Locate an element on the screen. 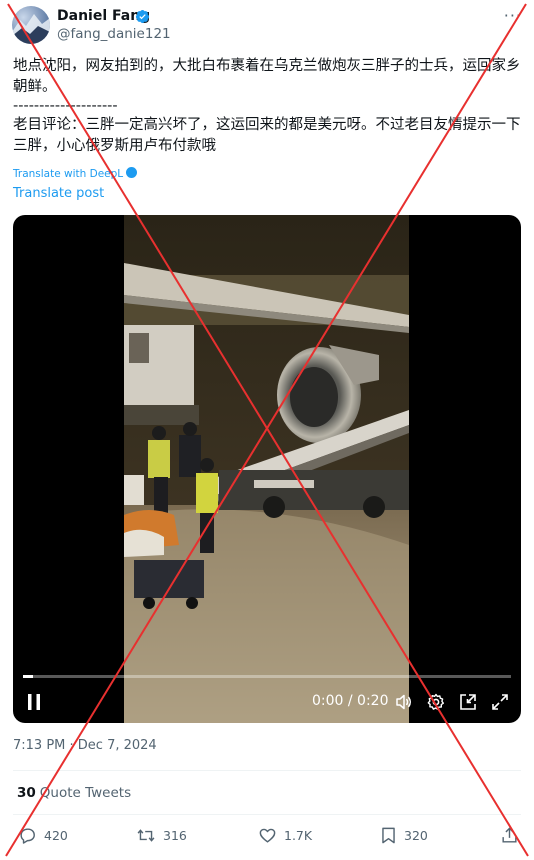 The image size is (534, 860). bookmark-button: 320 is located at coordinates (404, 835).